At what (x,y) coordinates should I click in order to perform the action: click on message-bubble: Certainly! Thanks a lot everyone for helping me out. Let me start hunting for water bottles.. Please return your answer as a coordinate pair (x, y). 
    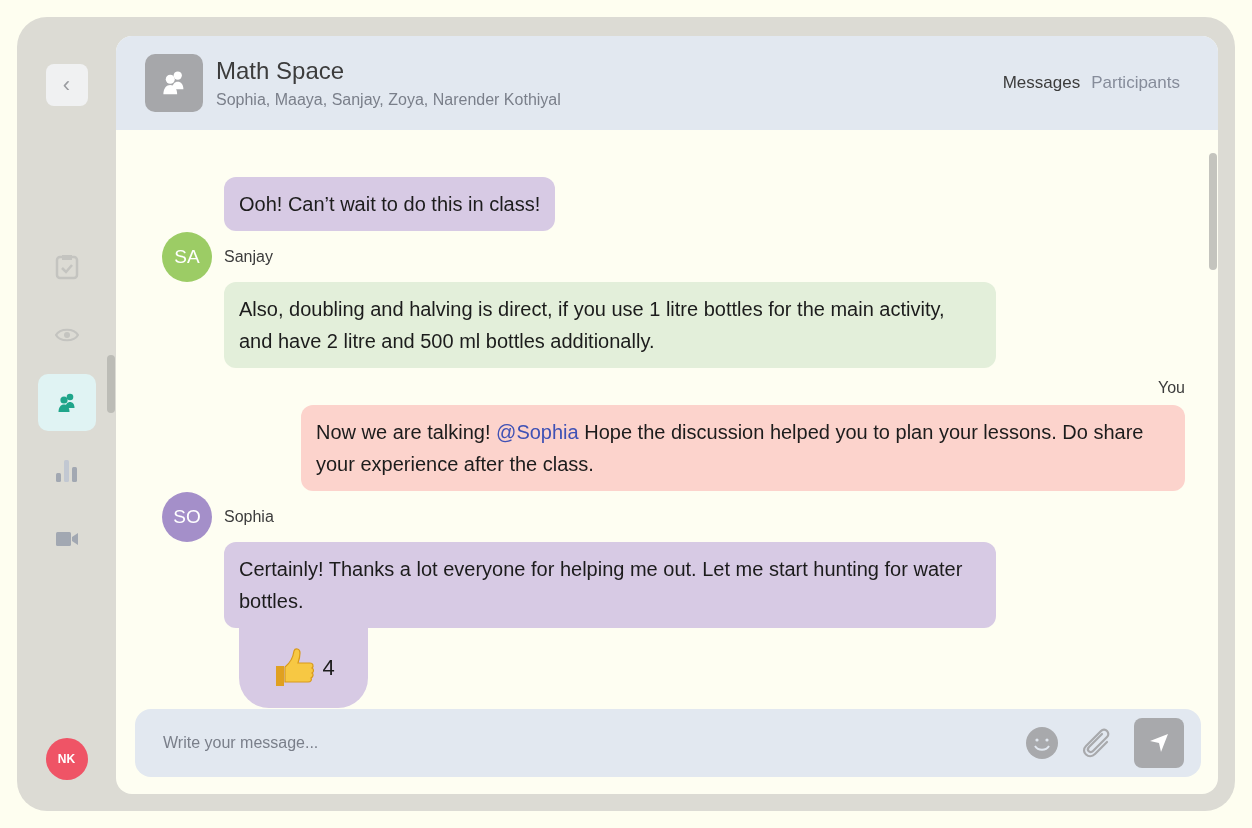
    Looking at the image, I should click on (610, 585).